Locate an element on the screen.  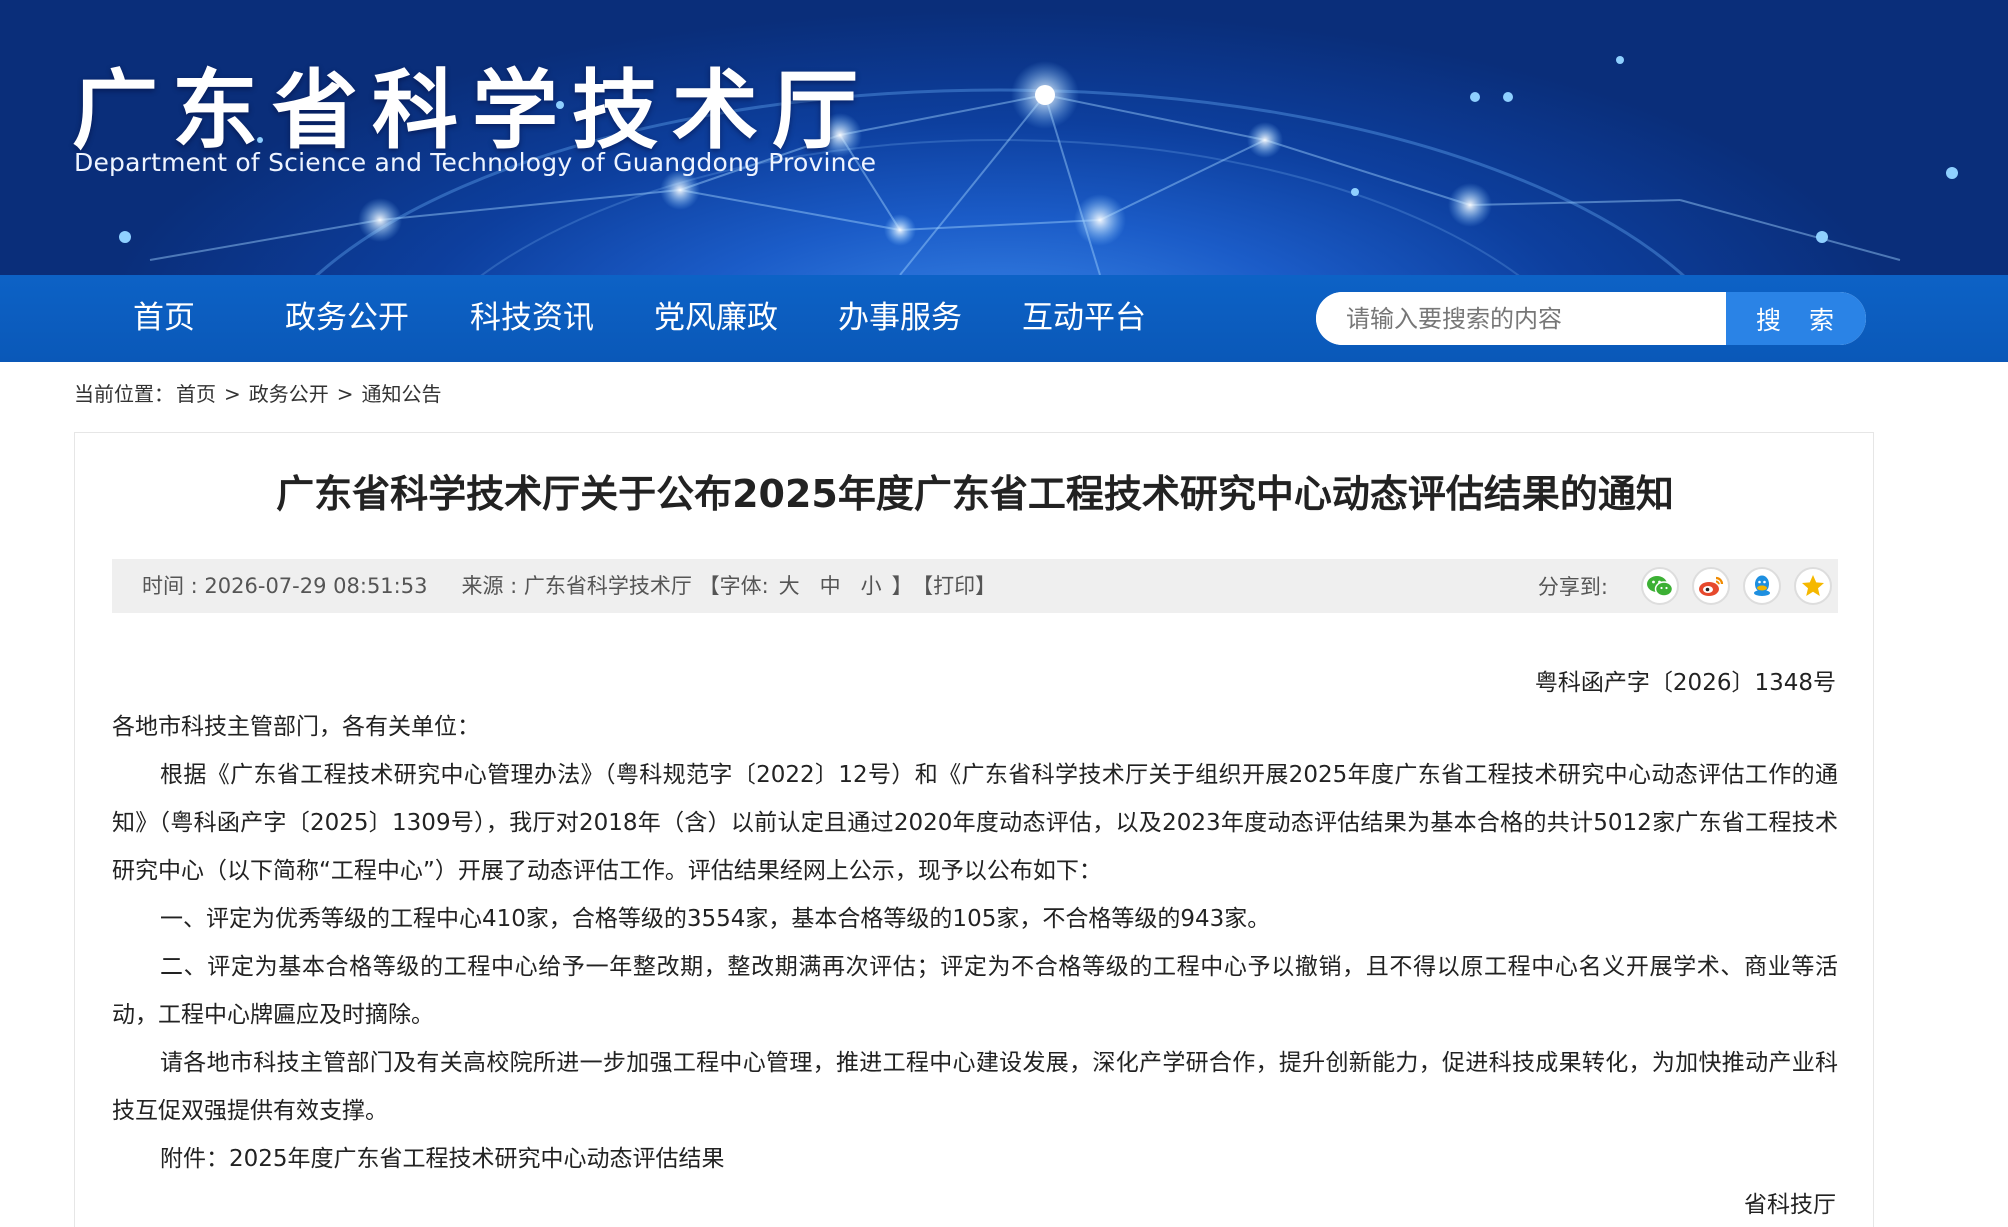
nav-item-services: 办事服务 is located at coordinates (900, 318).